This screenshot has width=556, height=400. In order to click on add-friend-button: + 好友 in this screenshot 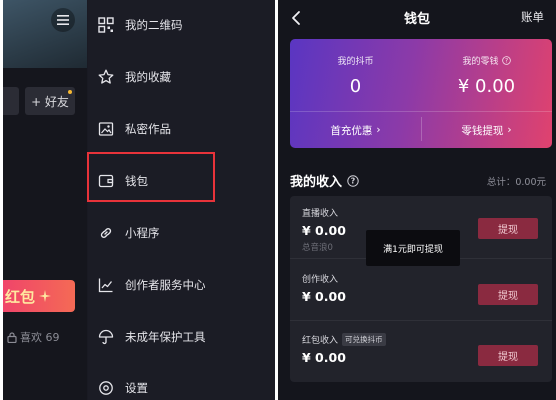, I will do `click(50, 101)`.